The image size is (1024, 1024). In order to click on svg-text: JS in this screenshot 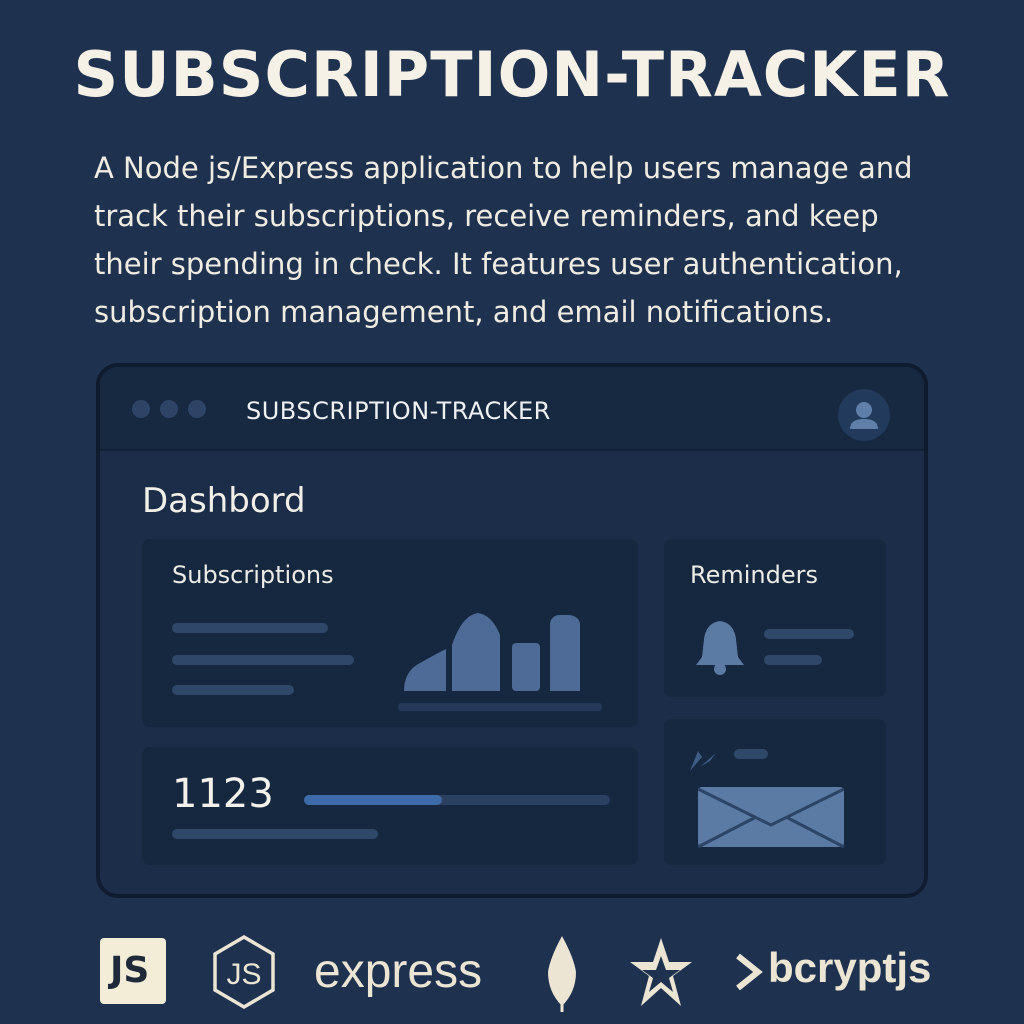, I will do `click(243, 974)`.